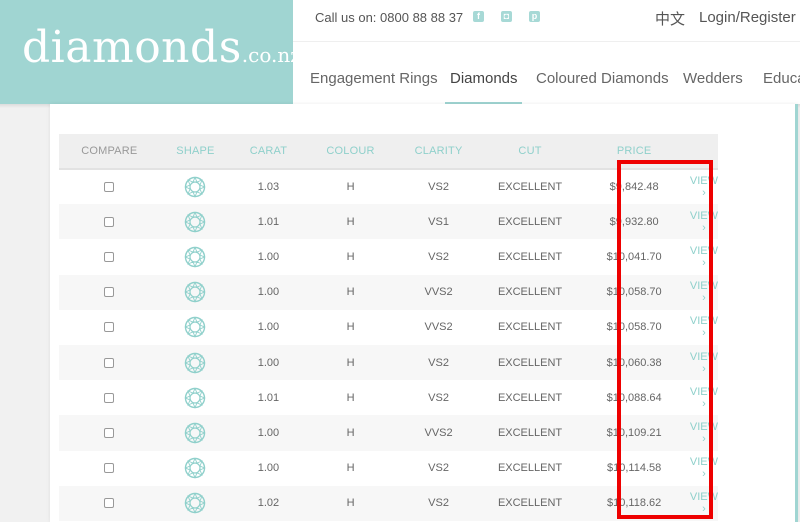 The height and width of the screenshot is (522, 800). I want to click on carat-cell: 1.03, so click(268, 187).